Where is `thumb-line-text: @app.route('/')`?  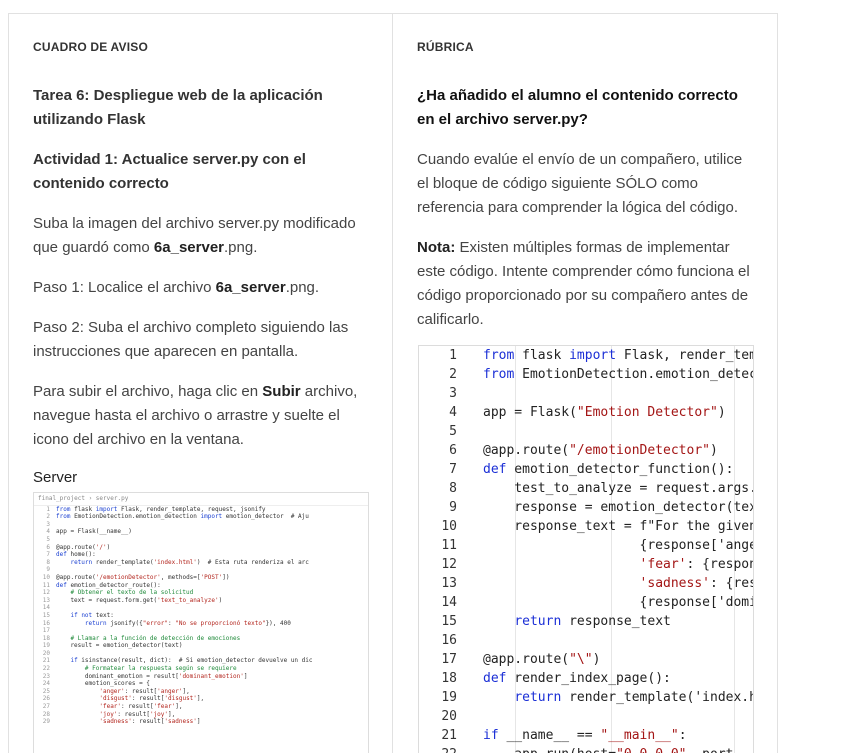
thumb-line-text: @app.route('/') is located at coordinates (83, 547).